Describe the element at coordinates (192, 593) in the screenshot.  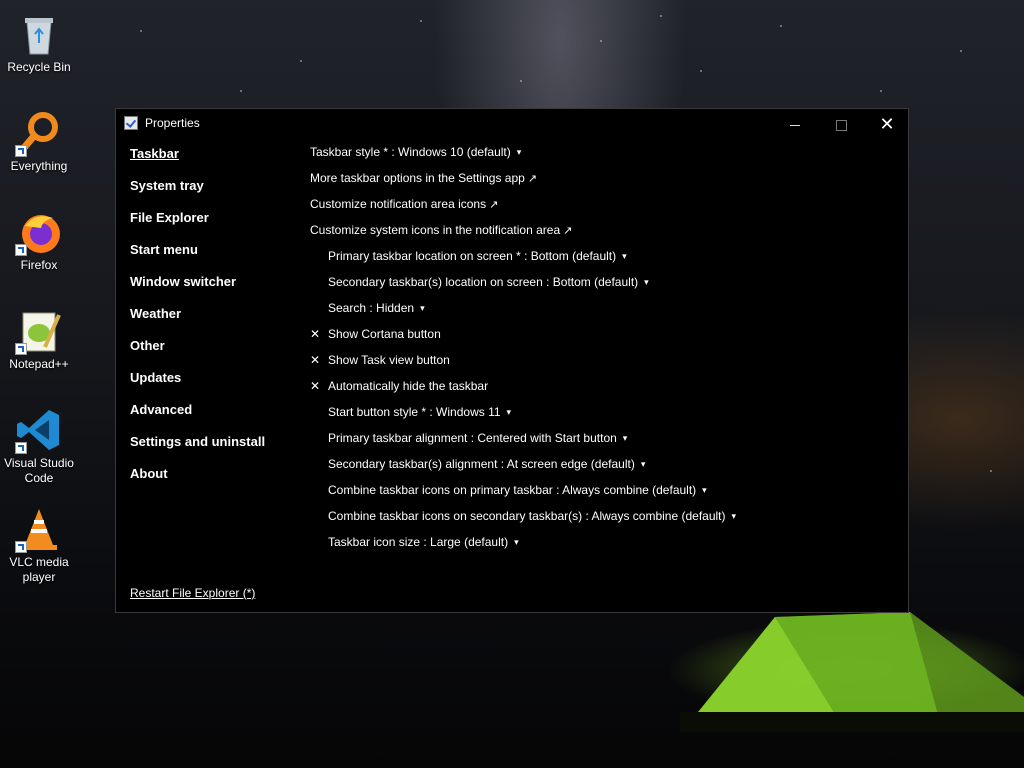
I see `restart-file-explorer-link: Restart File Explorer (*)` at that location.